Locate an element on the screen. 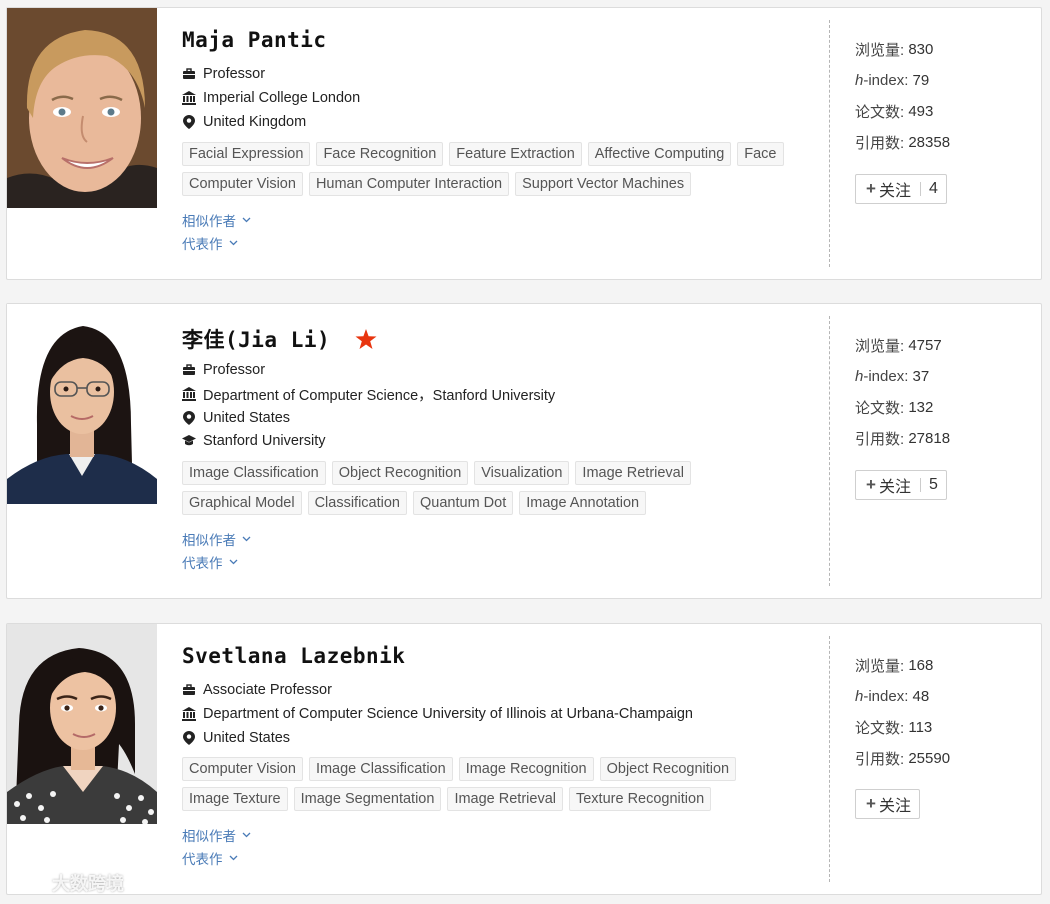 This screenshot has height=904, width=1050. author-name: 李佳(Jia Li) is located at coordinates (279, 339).